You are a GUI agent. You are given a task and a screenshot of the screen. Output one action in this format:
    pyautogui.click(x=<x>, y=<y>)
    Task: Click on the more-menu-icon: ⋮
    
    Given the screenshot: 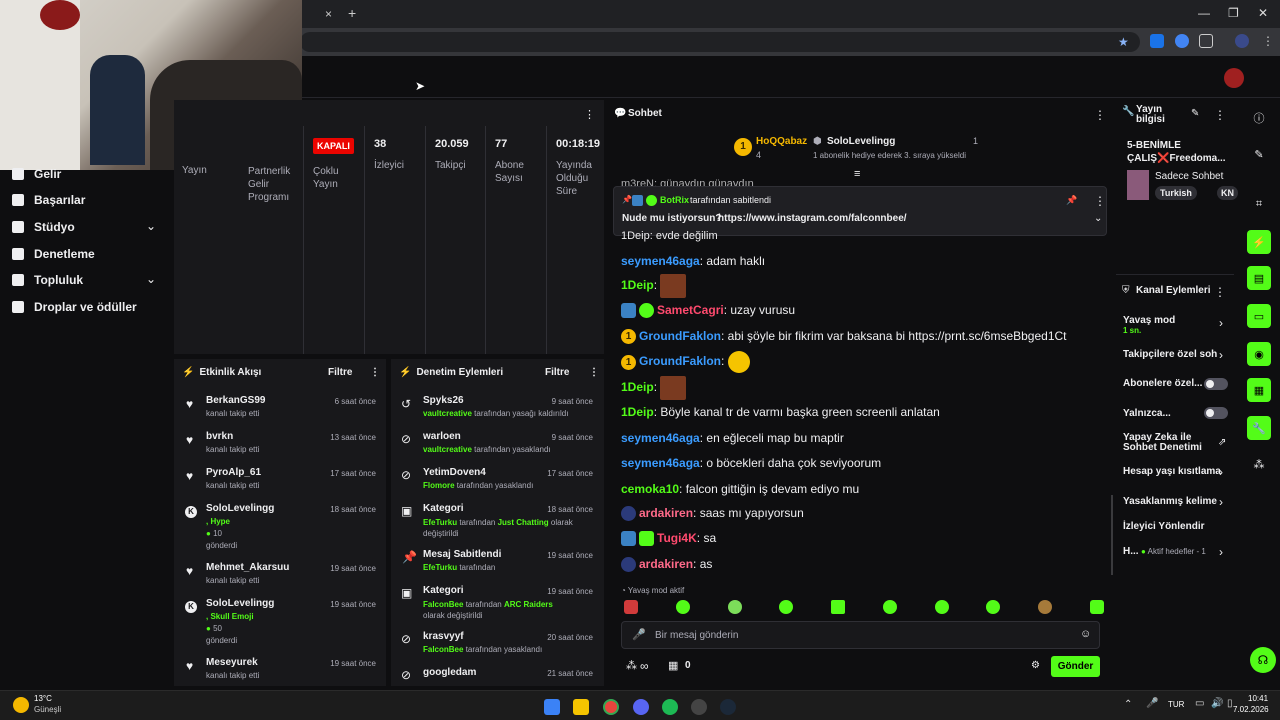 What is the action you would take?
    pyautogui.click(x=1268, y=41)
    